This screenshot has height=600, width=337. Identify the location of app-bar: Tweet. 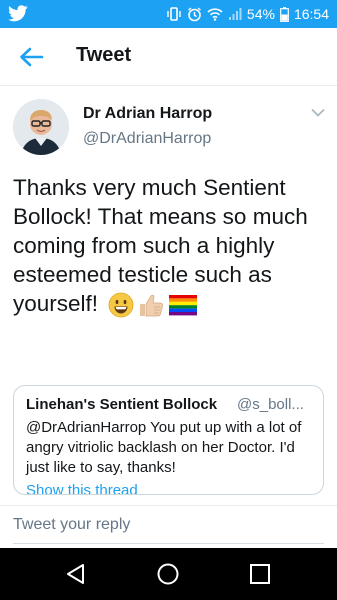
(168, 57).